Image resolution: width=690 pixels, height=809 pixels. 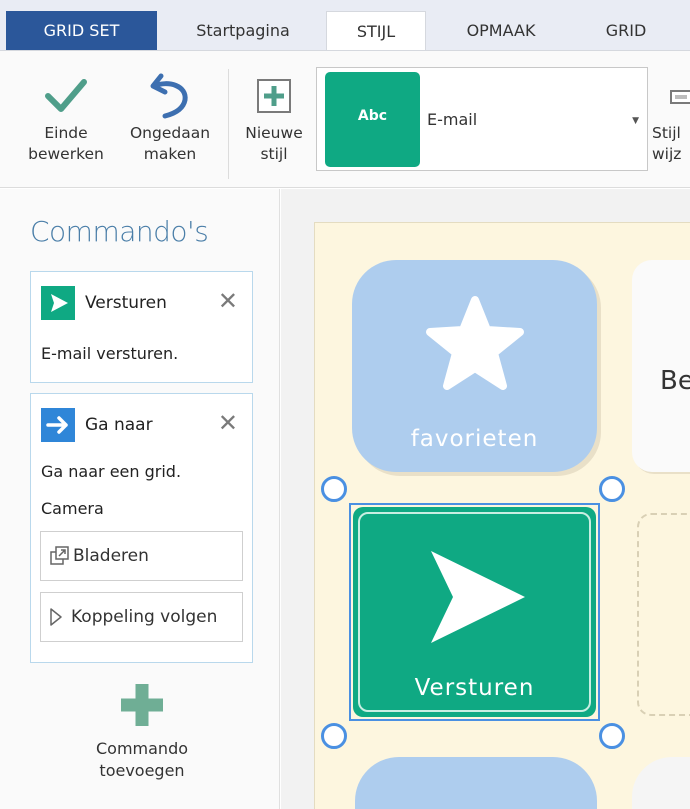 What do you see at coordinates (675, 381) in the screenshot?
I see `cell-label: Be` at bounding box center [675, 381].